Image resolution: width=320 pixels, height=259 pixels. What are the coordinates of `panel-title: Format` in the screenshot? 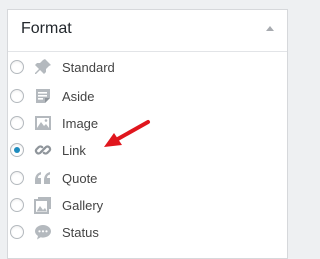 It's located at (46, 28).